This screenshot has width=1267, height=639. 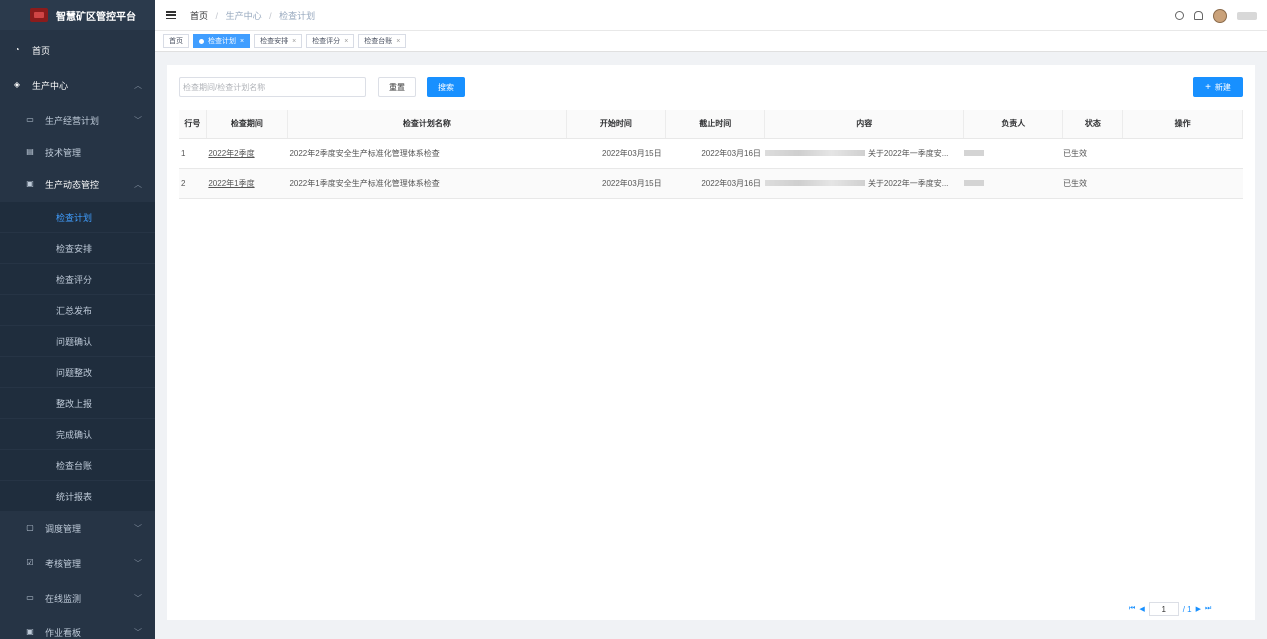 I want to click on breadcrumb-home: 首页, so click(x=199, y=16).